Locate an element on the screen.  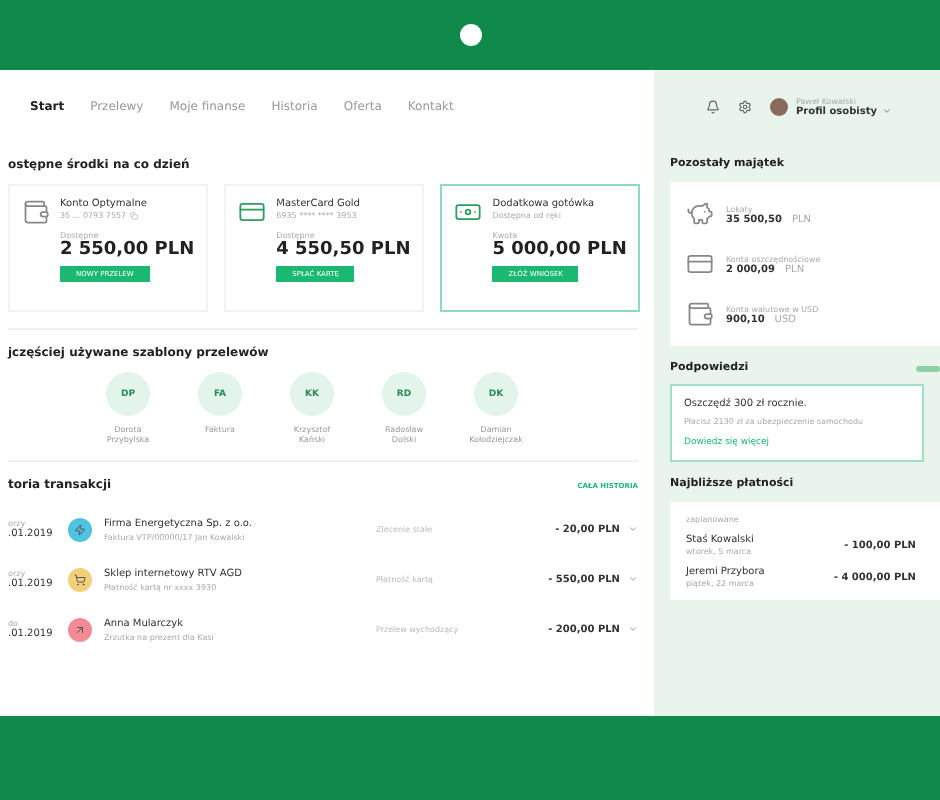
avatar-circle is located at coordinates (779, 106).